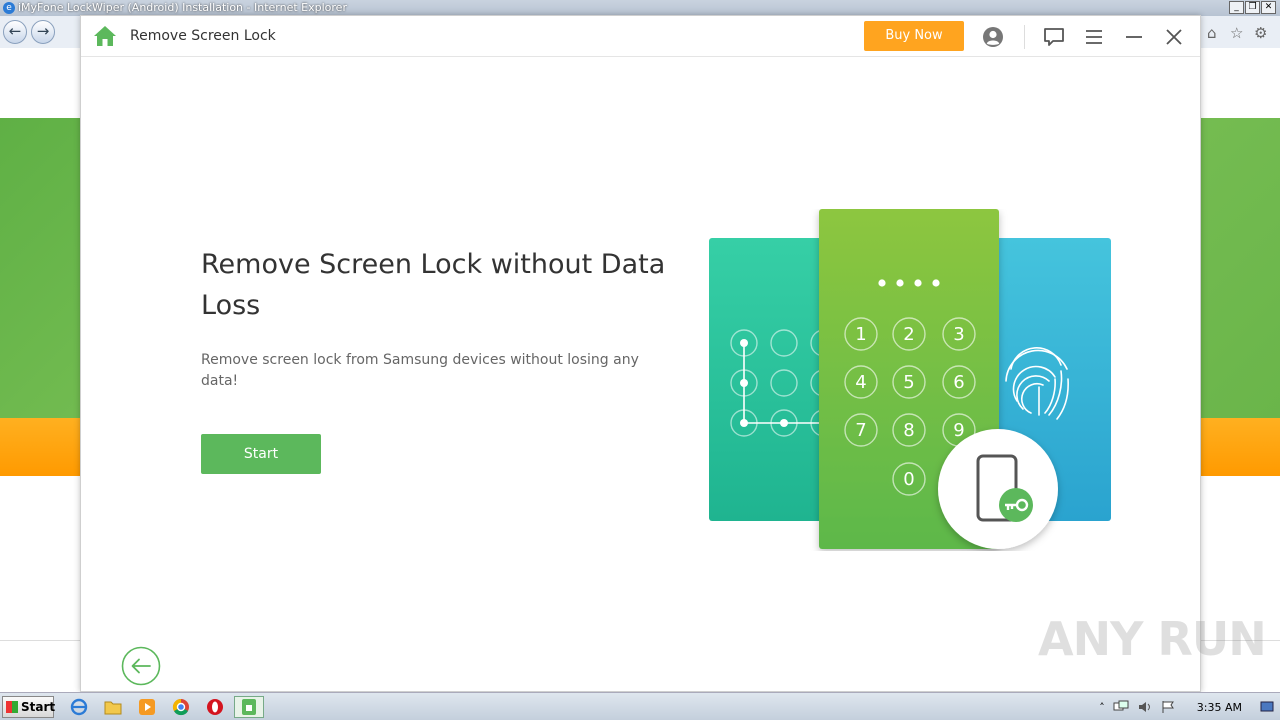  What do you see at coordinates (12, 707) in the screenshot?
I see `windows-flag-icon` at bounding box center [12, 707].